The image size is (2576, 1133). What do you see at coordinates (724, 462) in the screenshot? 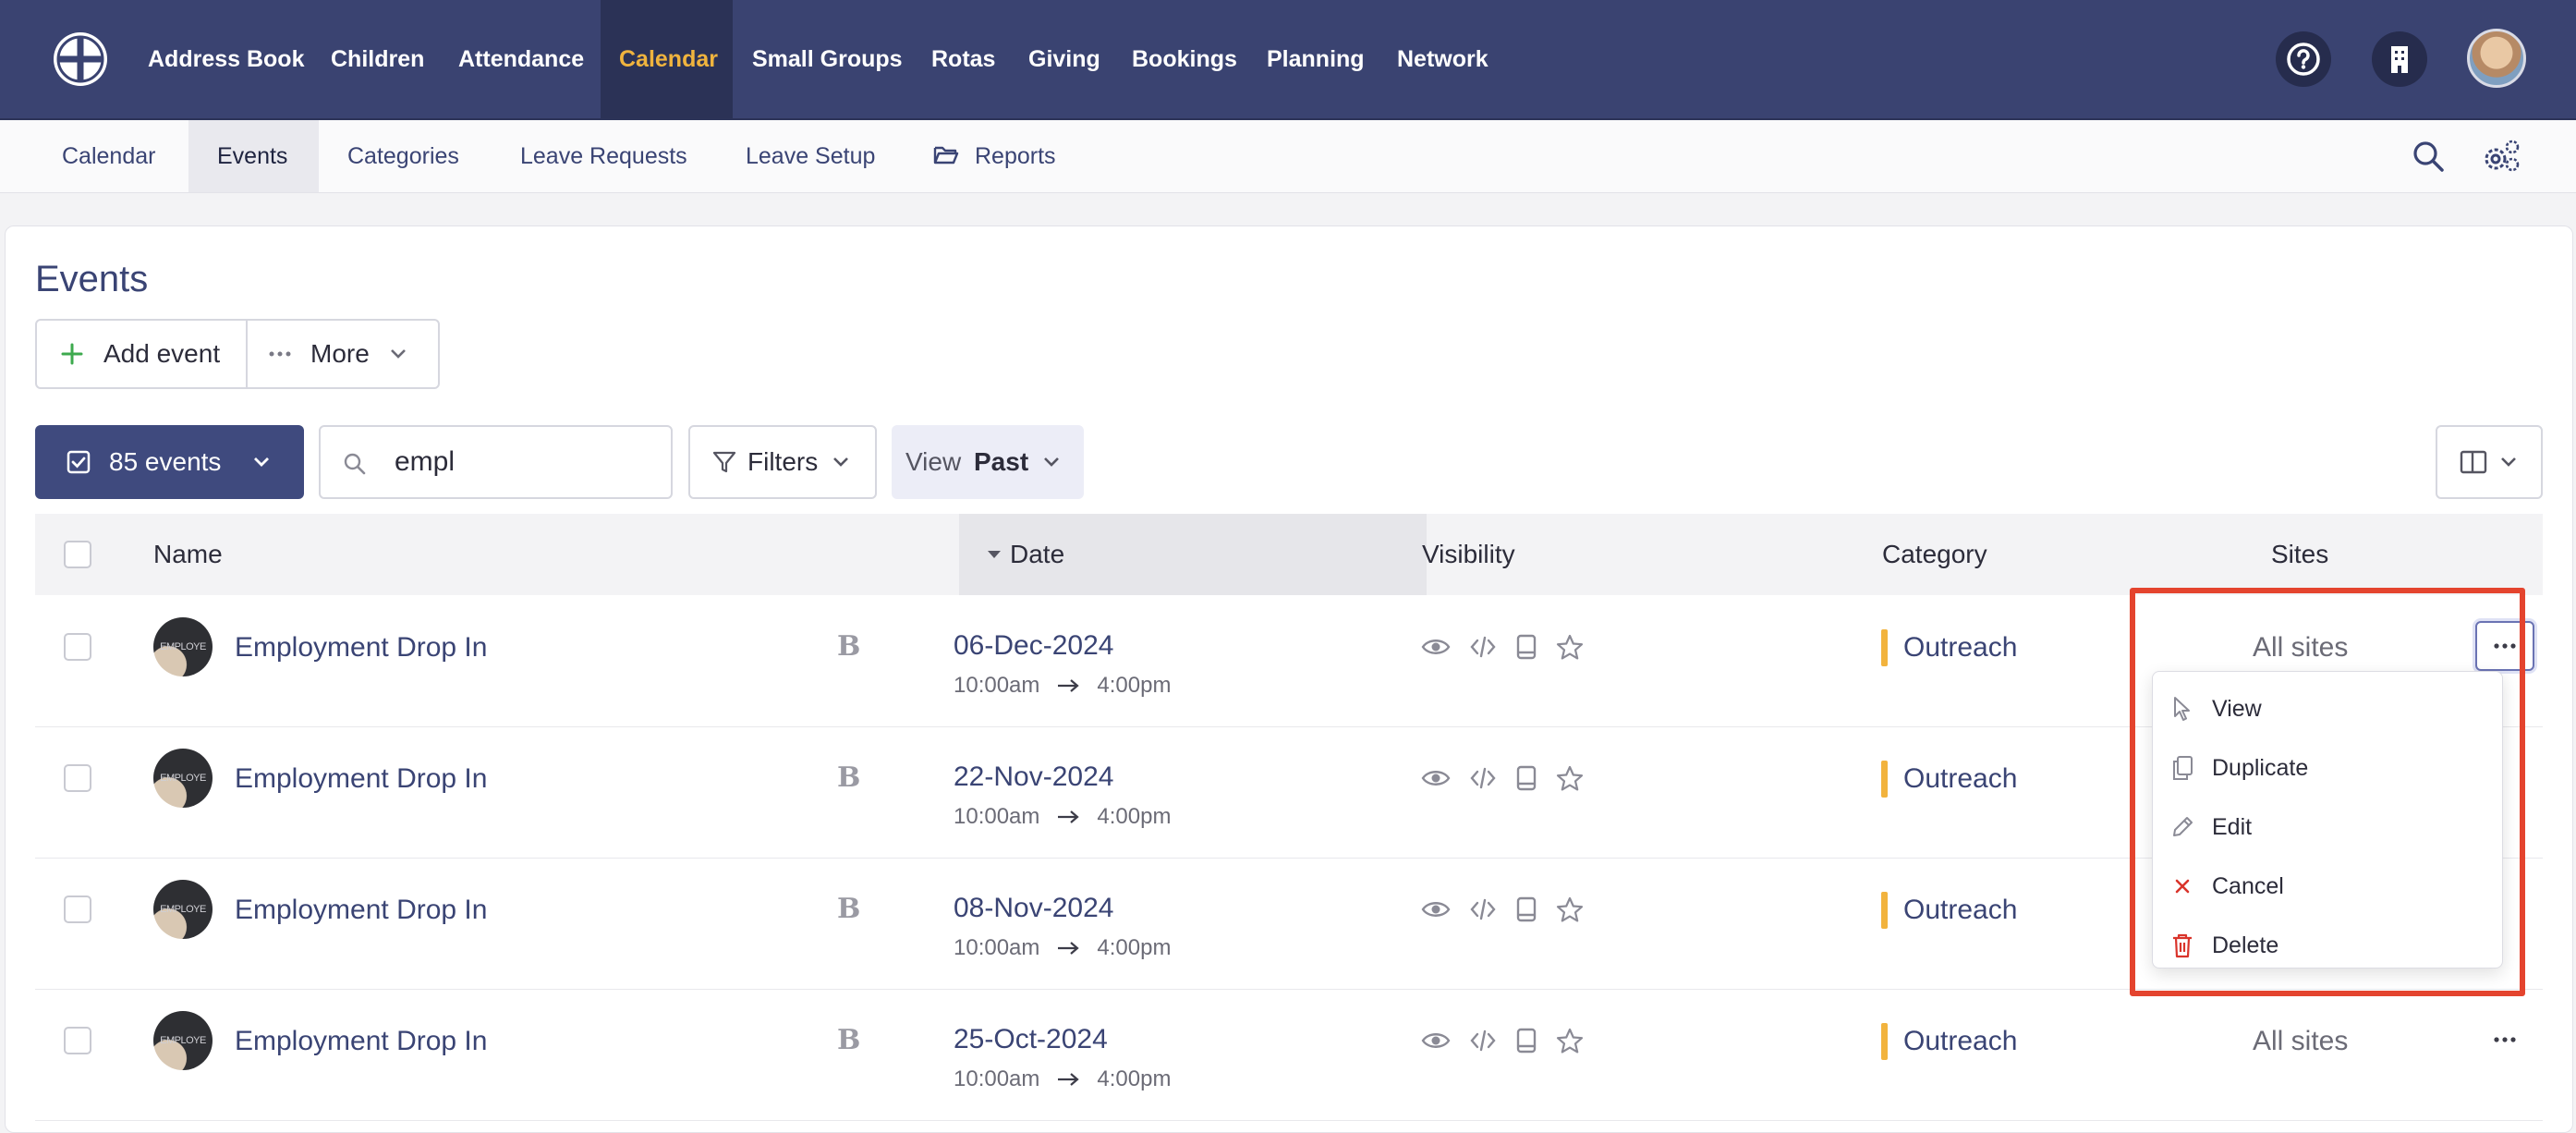
I see `funnel-icon` at bounding box center [724, 462].